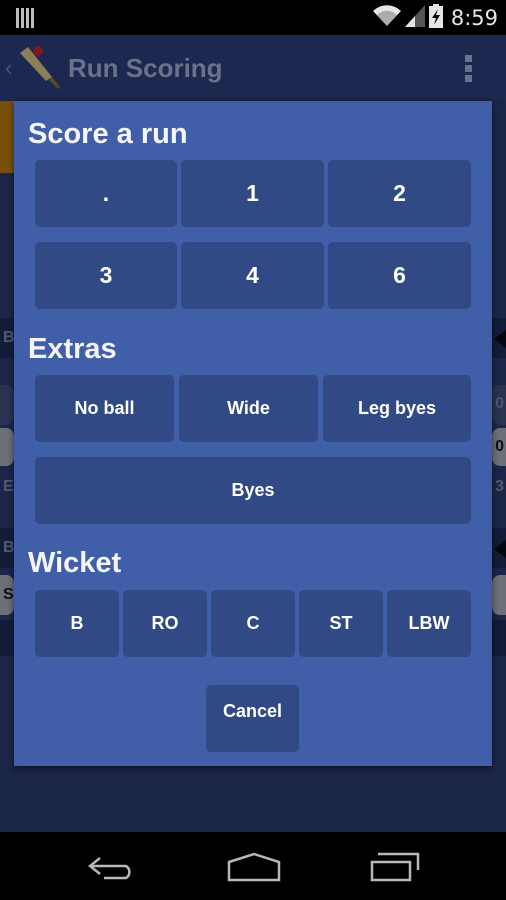 This screenshot has height=900, width=506. I want to click on wicket-bowled-button: B, so click(77, 623).